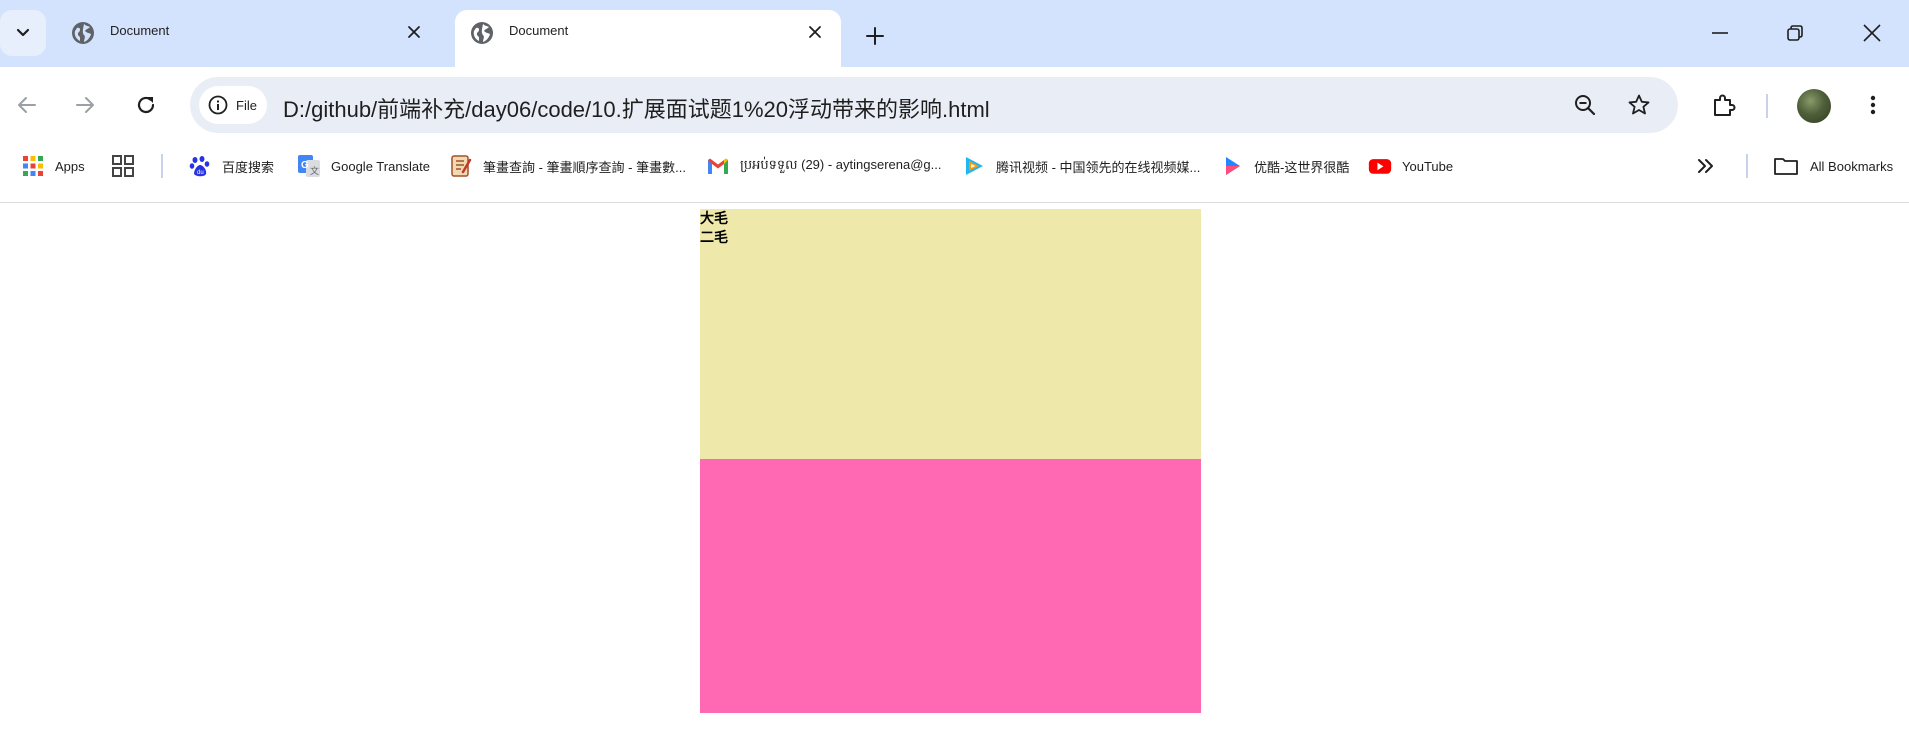 This screenshot has width=1909, height=732. What do you see at coordinates (950, 334) in the screenshot?
I see `khaki-box` at bounding box center [950, 334].